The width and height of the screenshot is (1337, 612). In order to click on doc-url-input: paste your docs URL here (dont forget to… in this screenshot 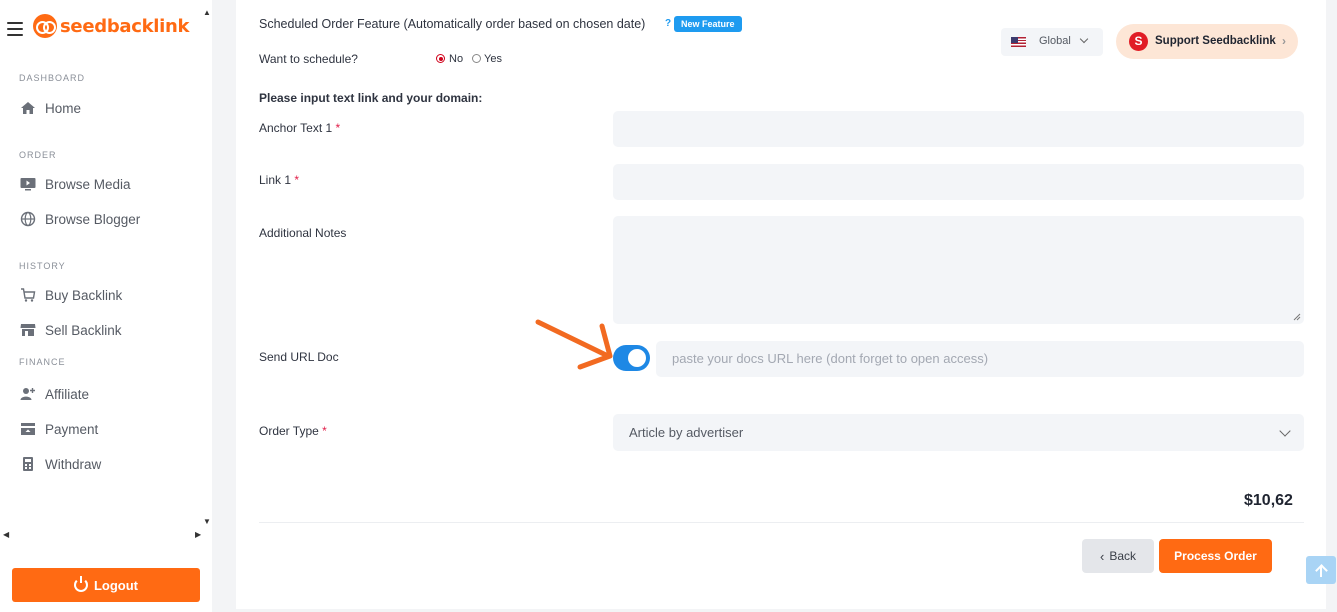, I will do `click(980, 359)`.